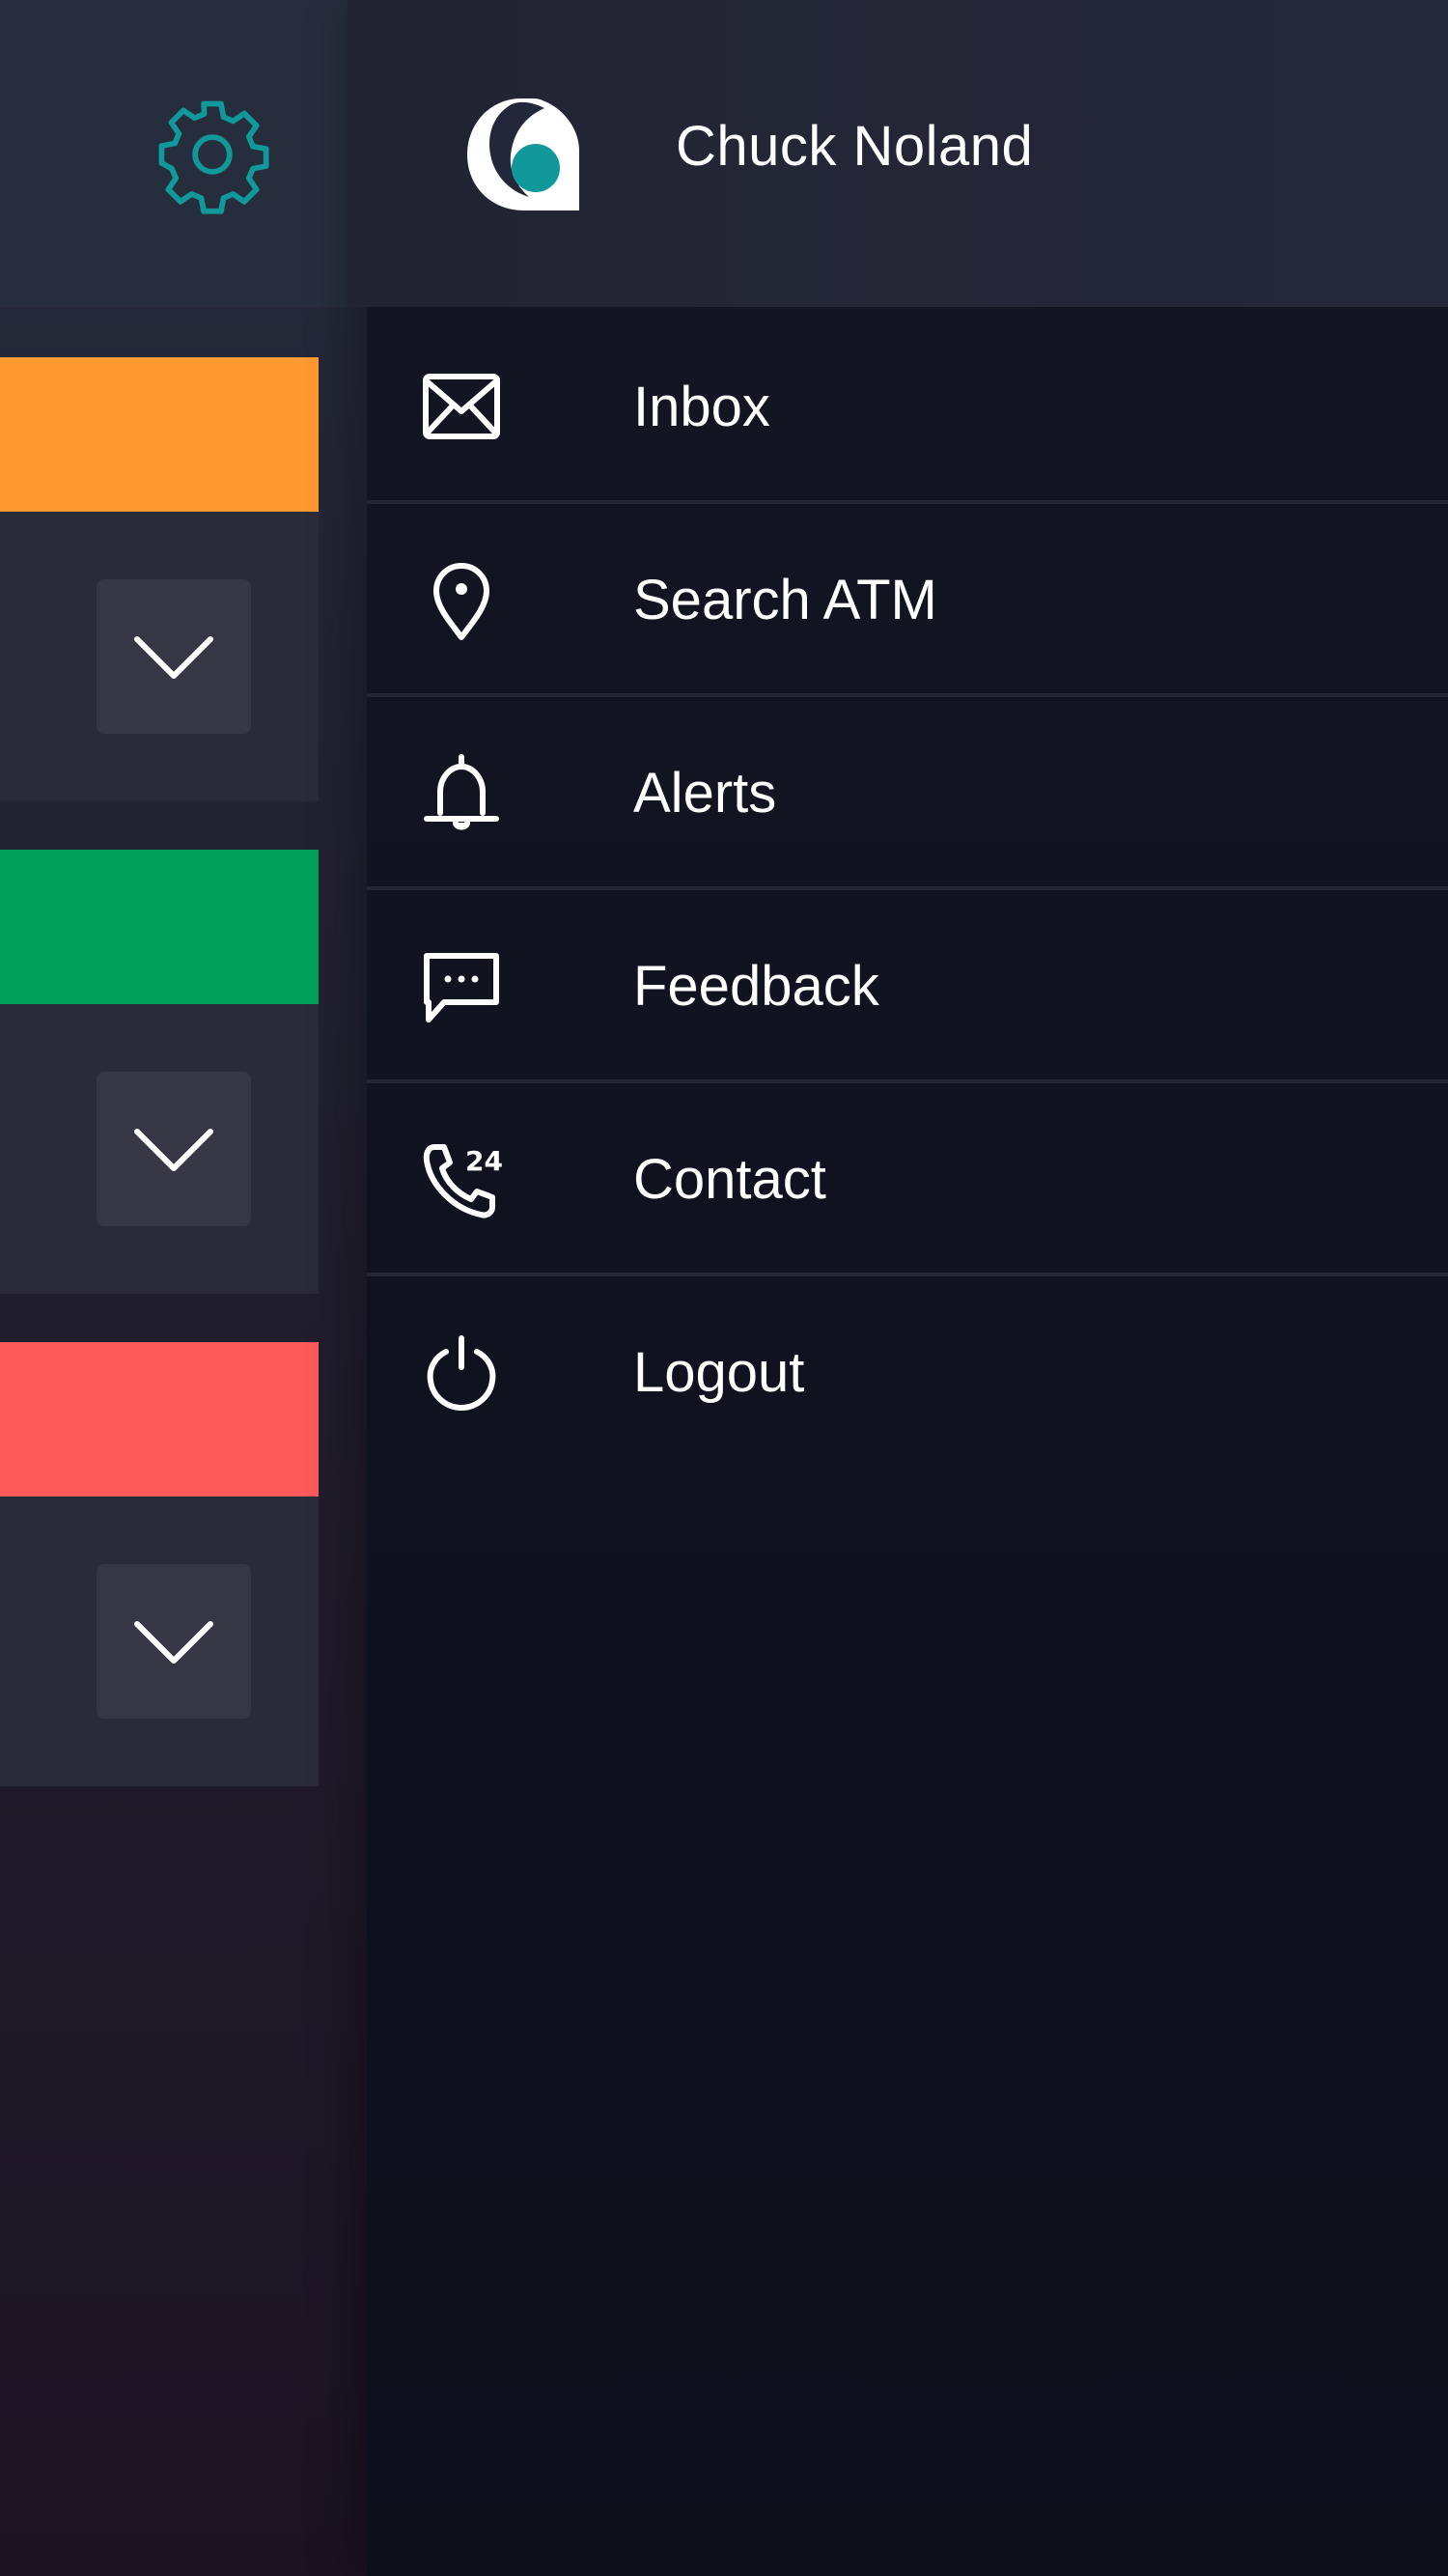 Image resolution: width=1448 pixels, height=2576 pixels. I want to click on card-red-header, so click(160, 1420).